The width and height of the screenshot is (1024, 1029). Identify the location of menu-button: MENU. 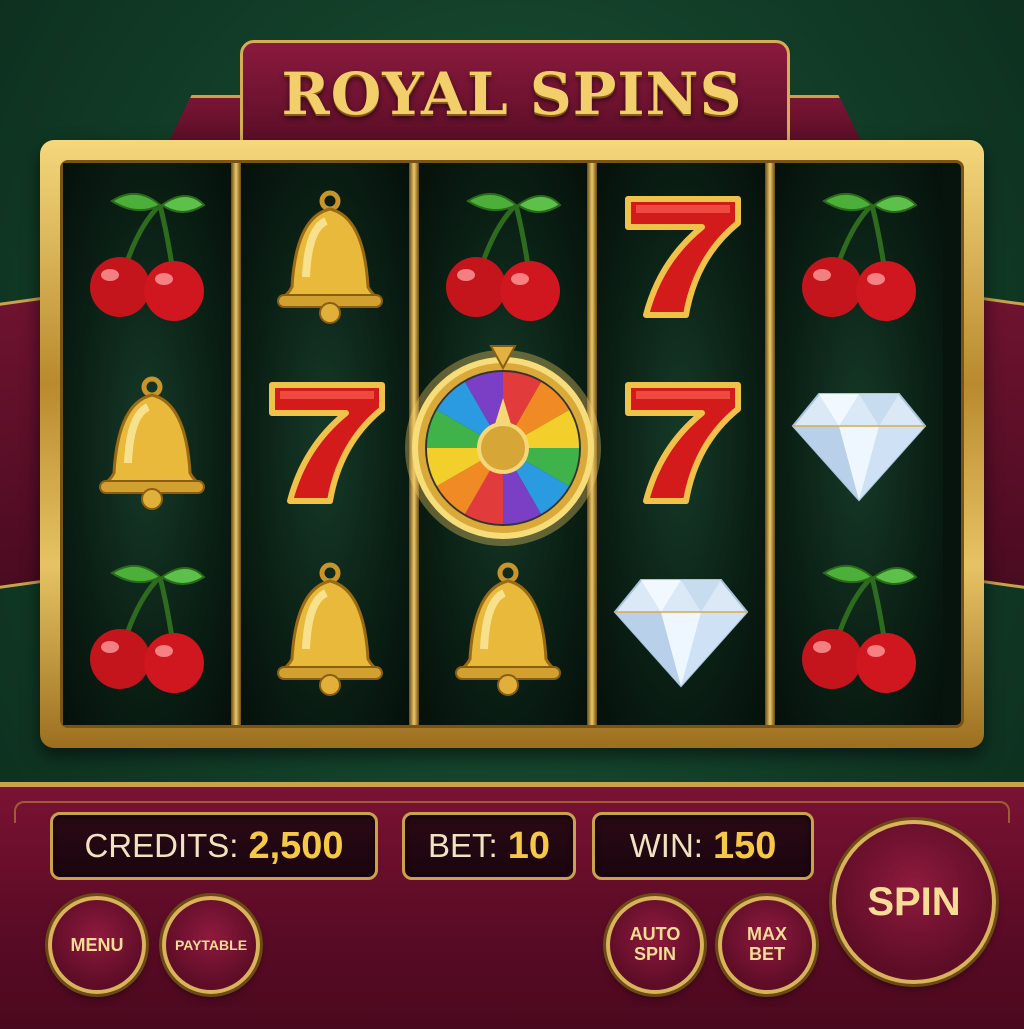
(97, 945).